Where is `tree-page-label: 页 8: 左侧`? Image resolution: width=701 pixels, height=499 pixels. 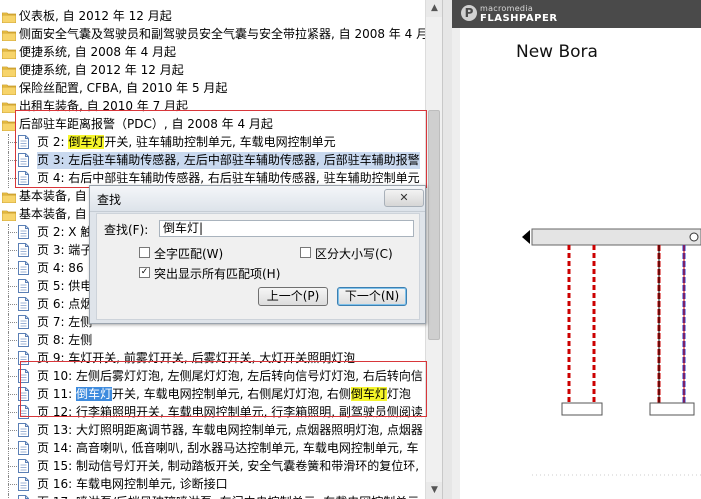 tree-page-label: 页 8: 左侧 is located at coordinates (65, 340).